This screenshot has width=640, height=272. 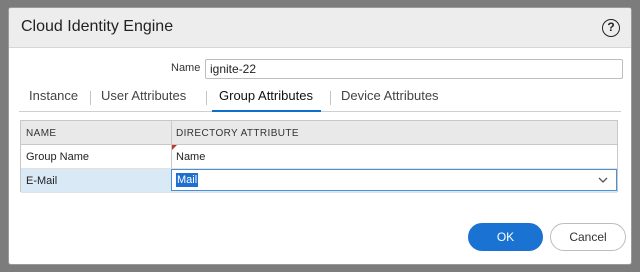 What do you see at coordinates (394, 180) in the screenshot?
I see `directory-attribute-select: Mail` at bounding box center [394, 180].